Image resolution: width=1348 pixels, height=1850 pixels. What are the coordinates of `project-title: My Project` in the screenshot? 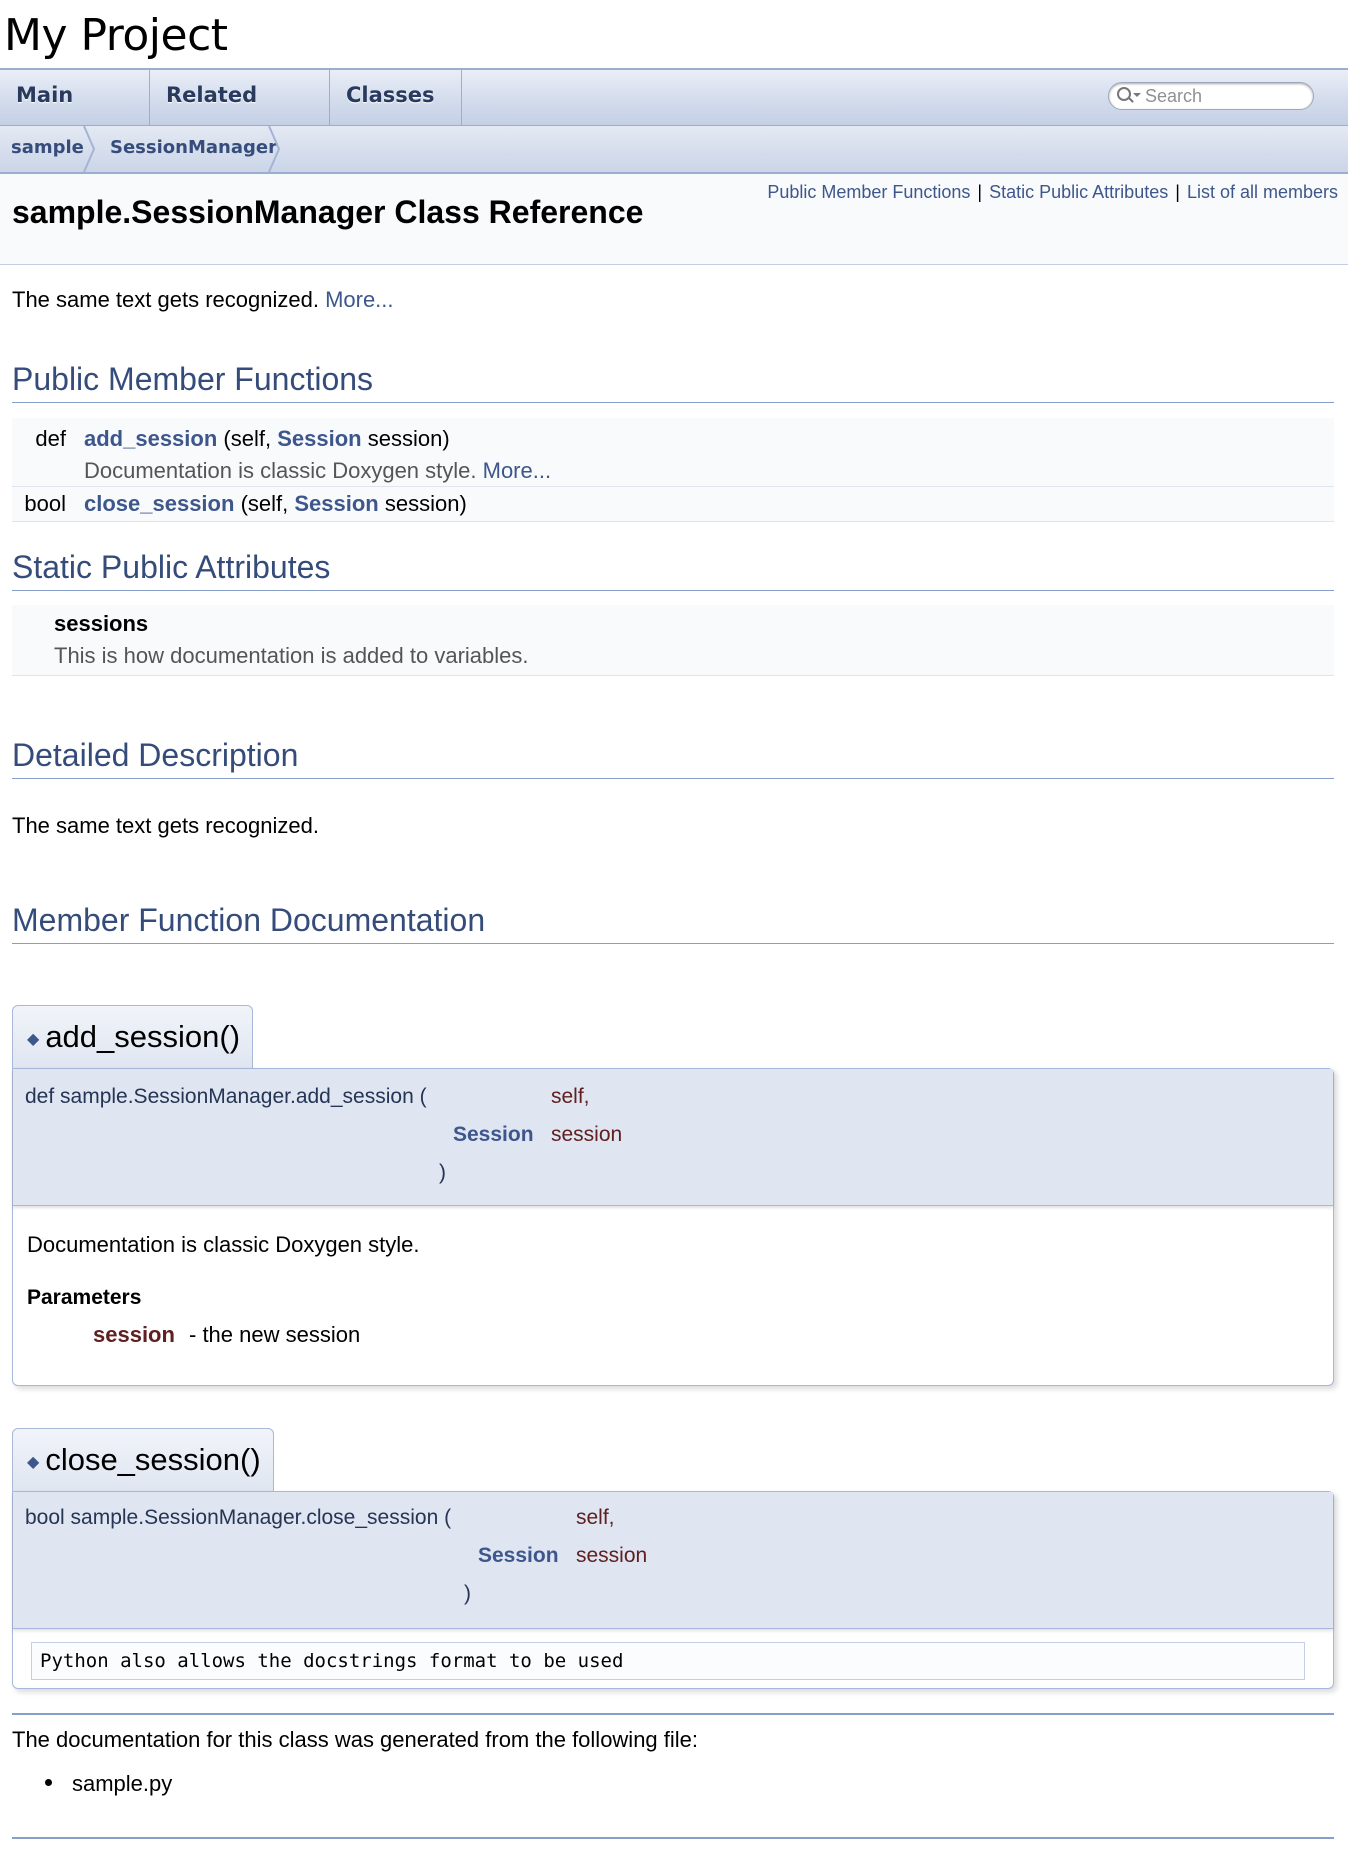 It's located at (116, 35).